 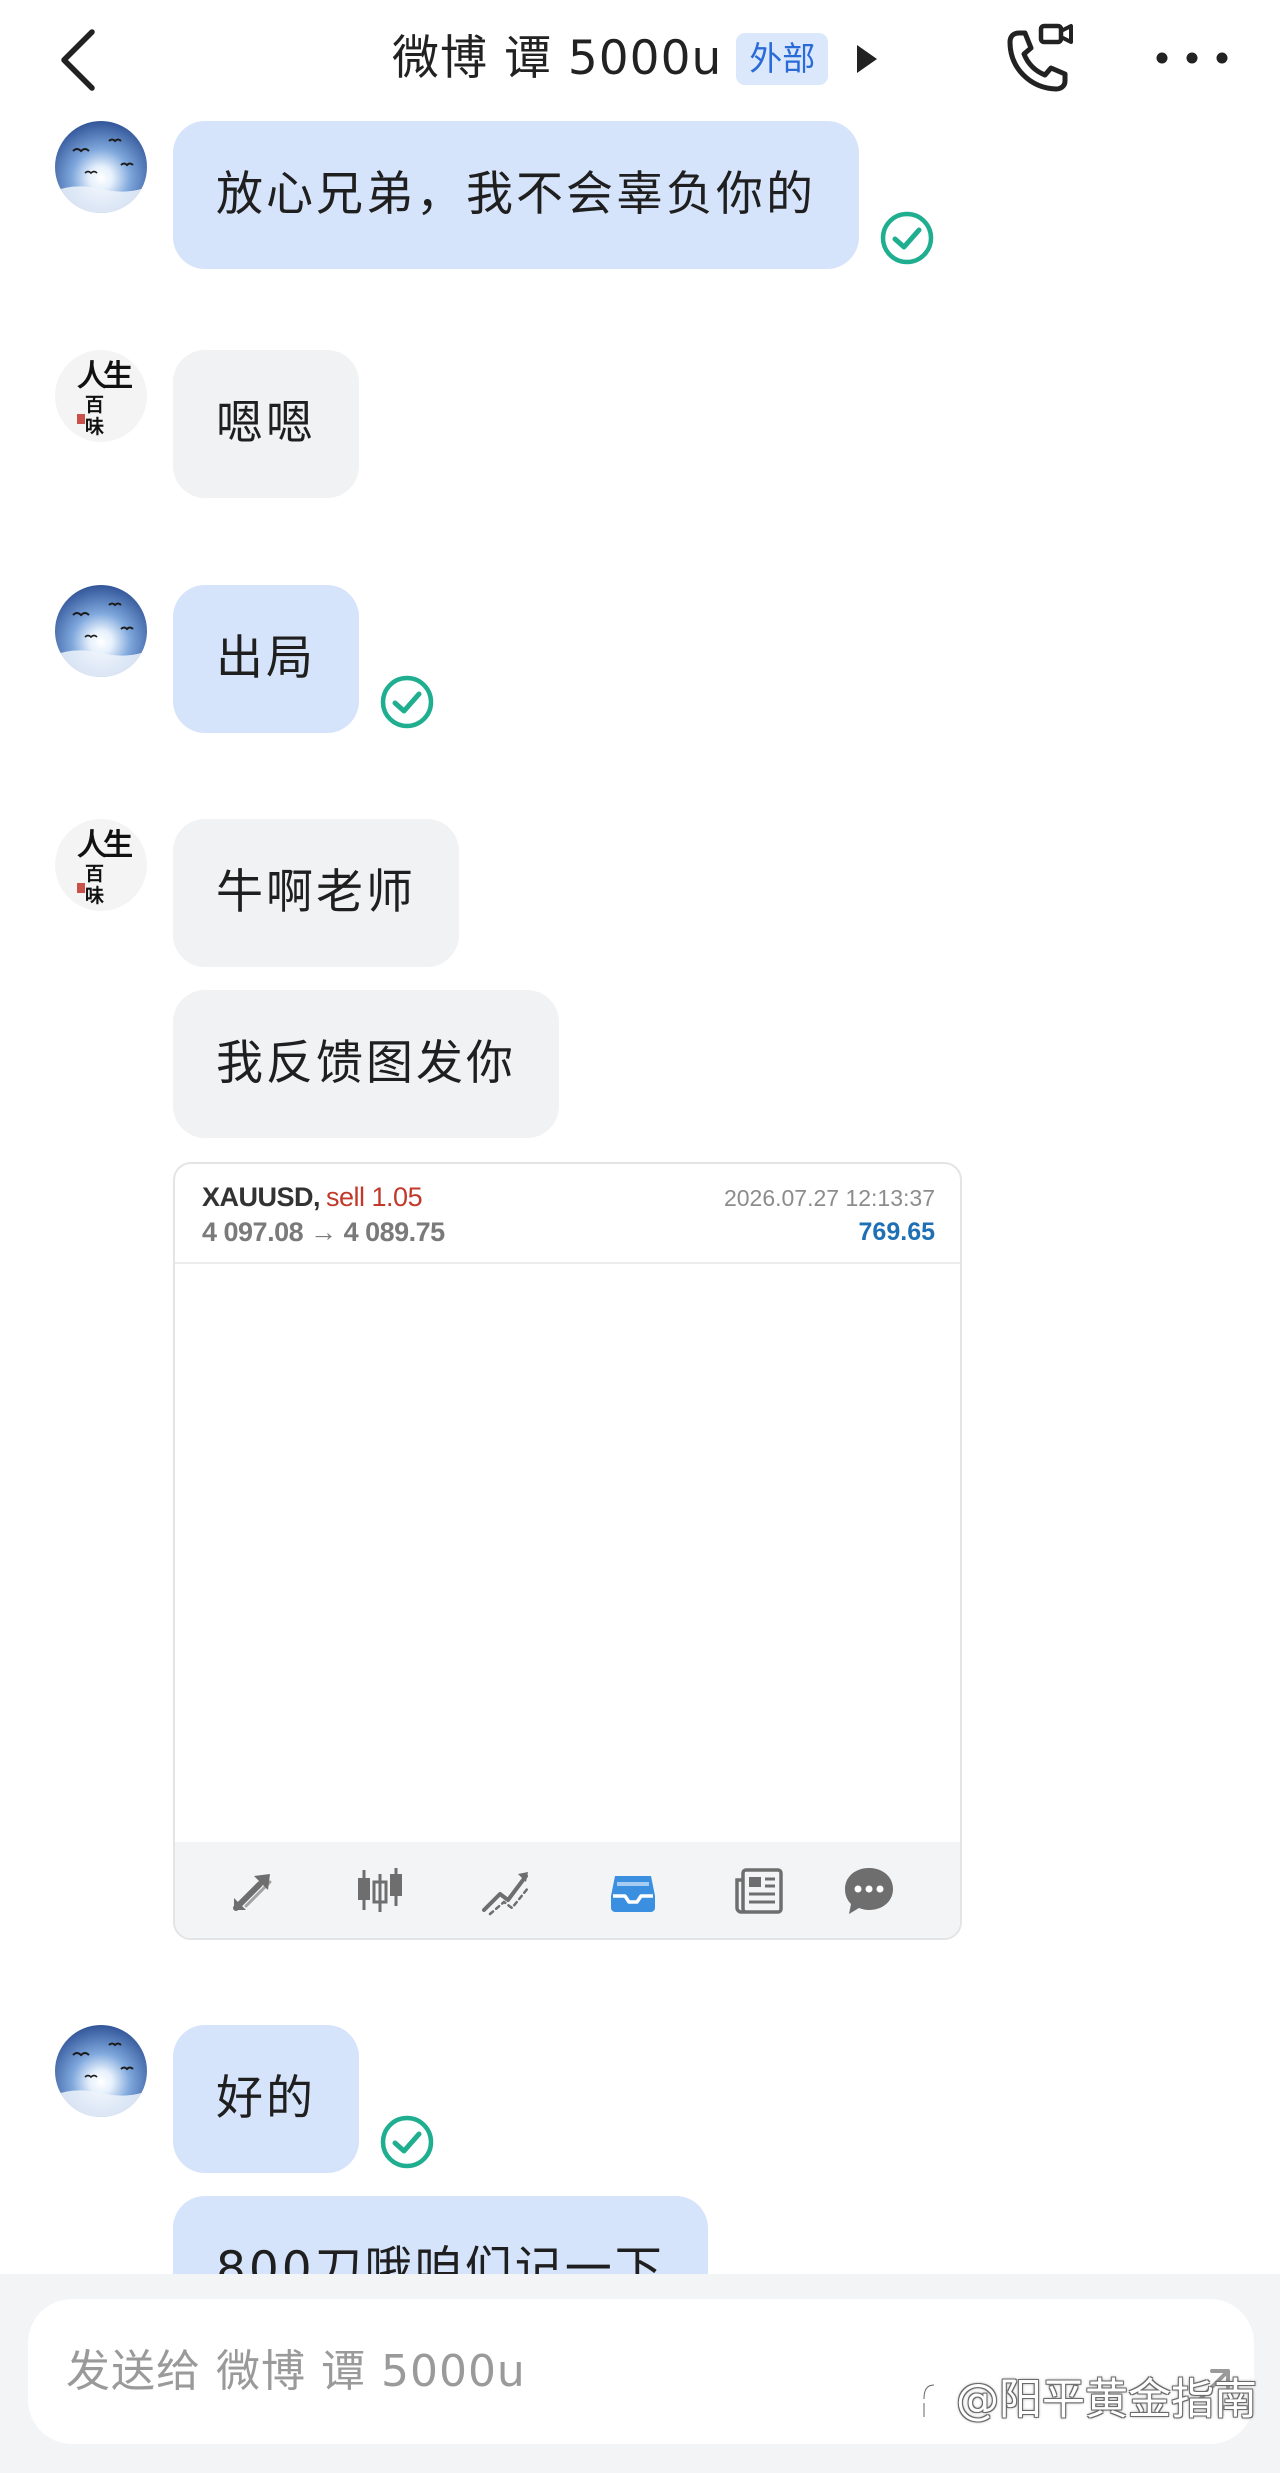 I want to click on message-row: 放心兄弟，我不会辜负你的, so click(x=495, y=195).